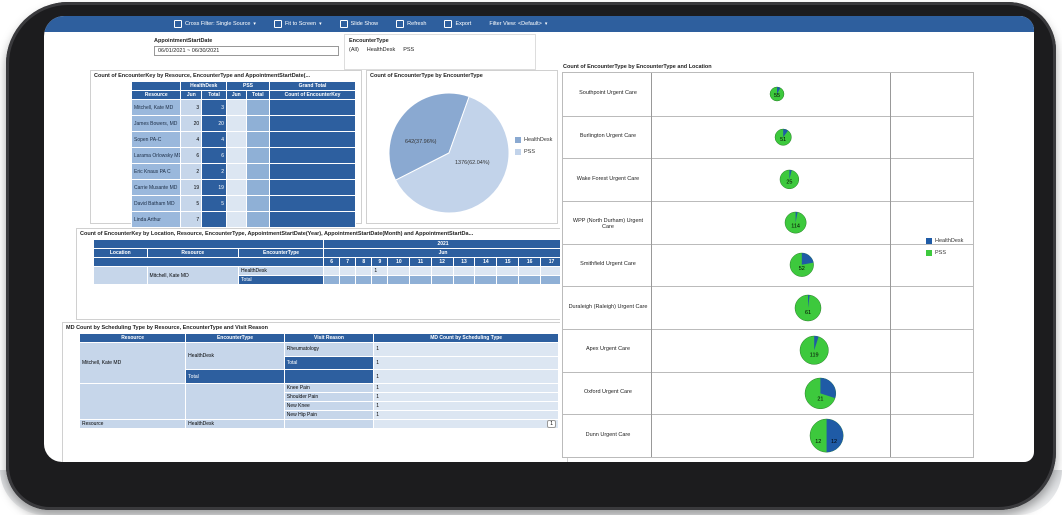 The width and height of the screenshot is (1062, 515). Describe the element at coordinates (802, 265) in the screenshot. I see `location-mini-pie: 52` at that location.